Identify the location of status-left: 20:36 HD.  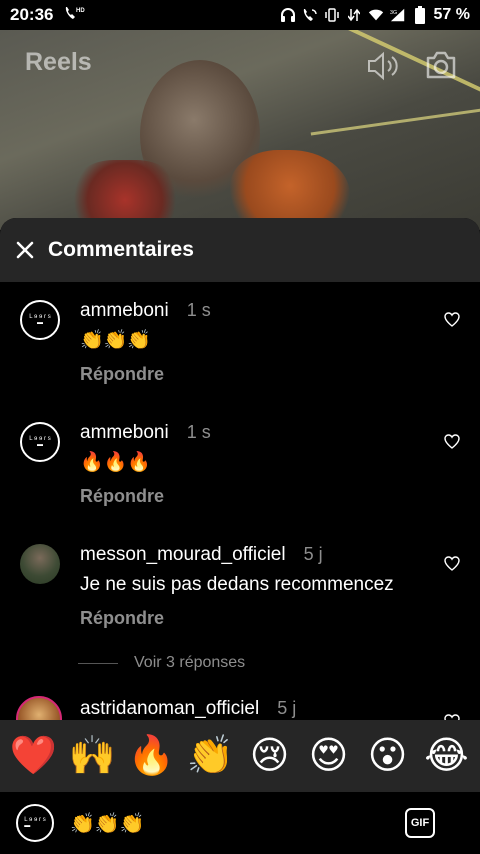
(48, 15).